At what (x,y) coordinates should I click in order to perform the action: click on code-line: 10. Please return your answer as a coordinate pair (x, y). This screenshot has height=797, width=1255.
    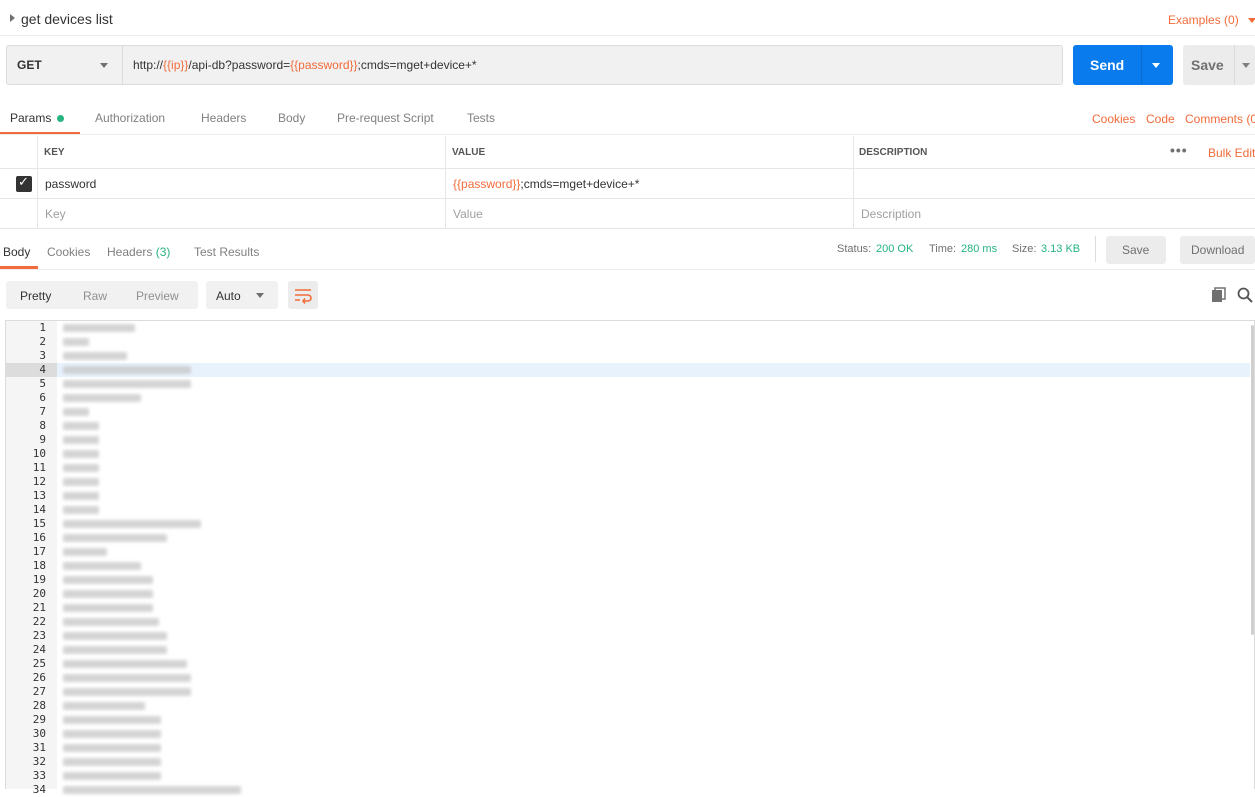
    Looking at the image, I should click on (626, 454).